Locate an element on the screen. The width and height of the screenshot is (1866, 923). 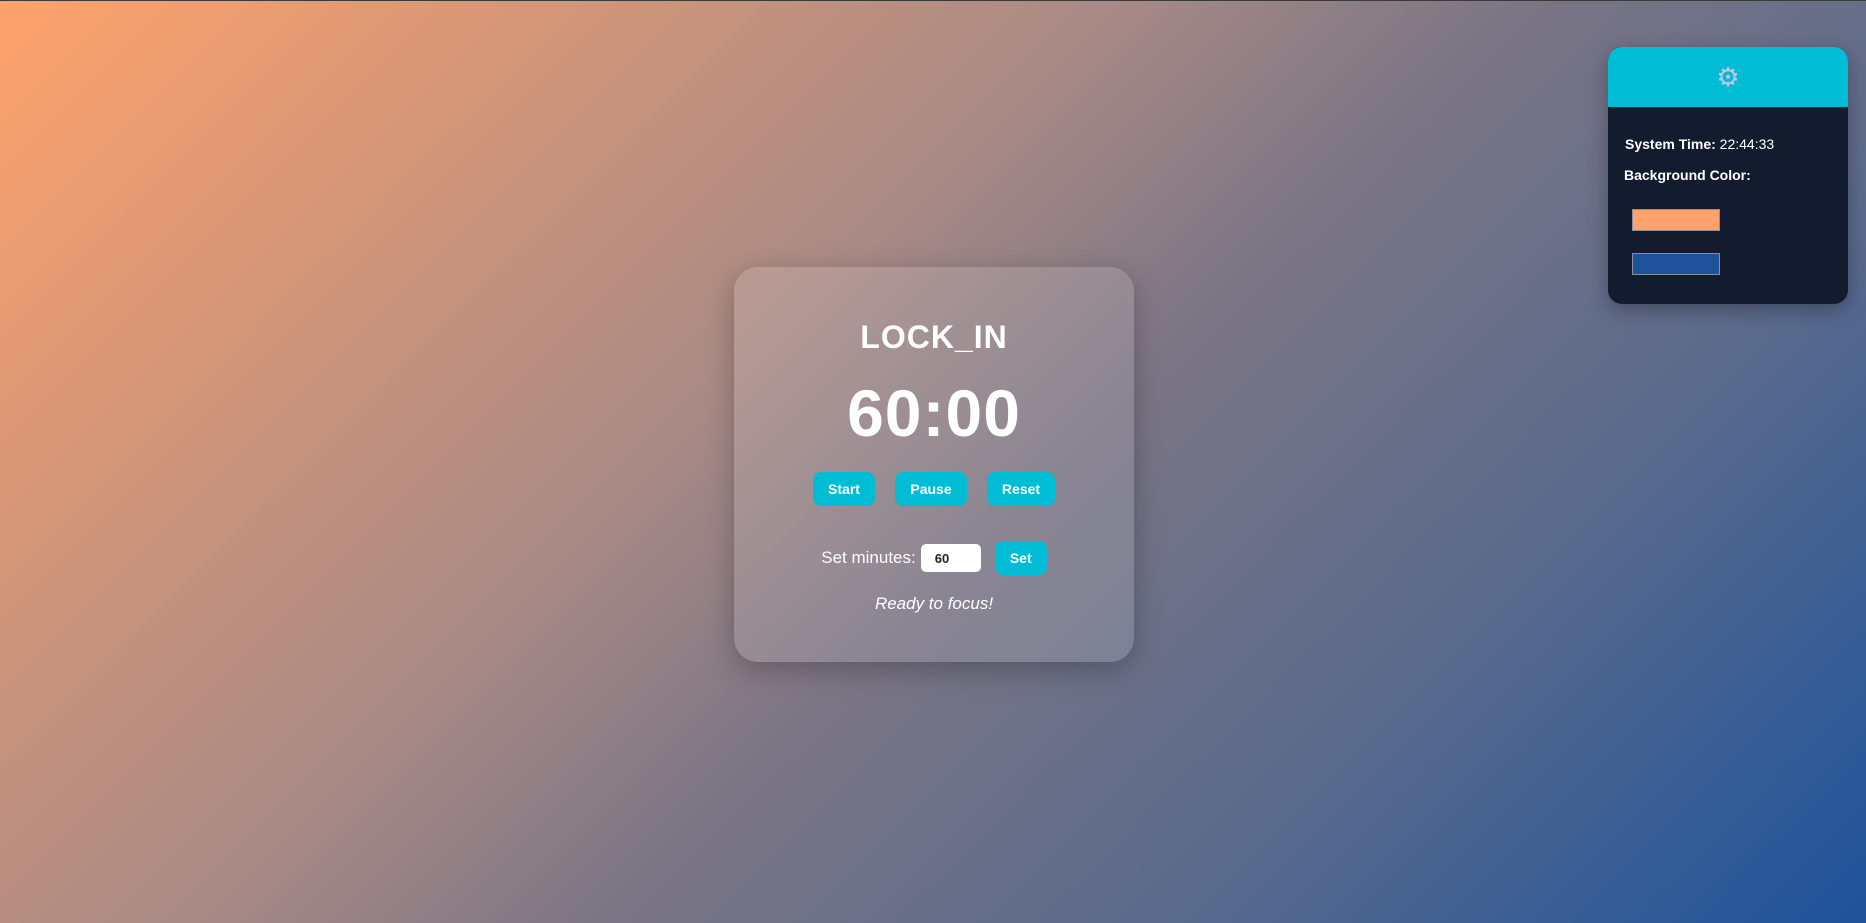
set-minutes-row: Set minutes: Set is located at coordinates (934, 558).